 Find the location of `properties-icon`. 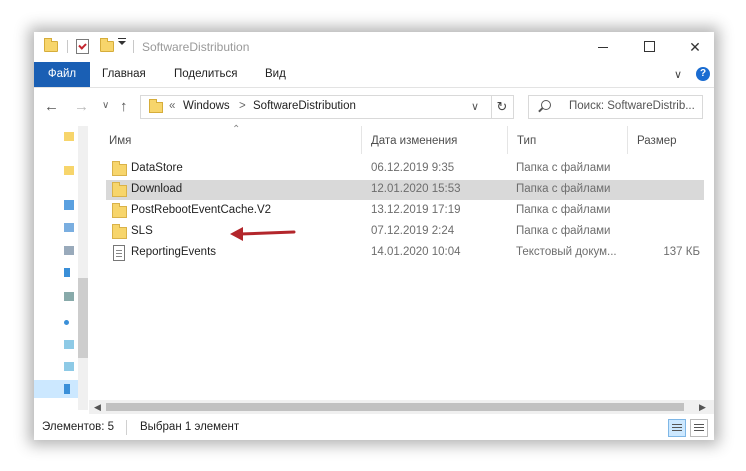

properties-icon is located at coordinates (82, 46).